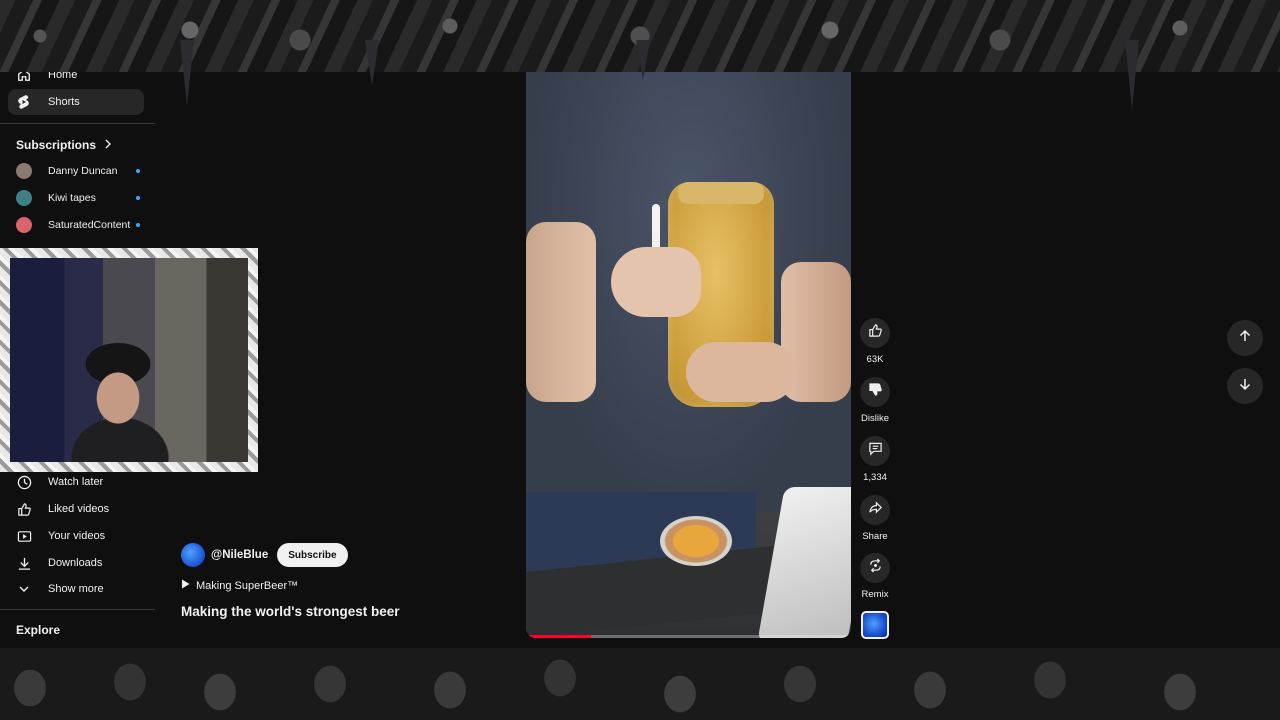 This screenshot has width=1280, height=720. I want to click on thumbs-down-icon, so click(875, 392).